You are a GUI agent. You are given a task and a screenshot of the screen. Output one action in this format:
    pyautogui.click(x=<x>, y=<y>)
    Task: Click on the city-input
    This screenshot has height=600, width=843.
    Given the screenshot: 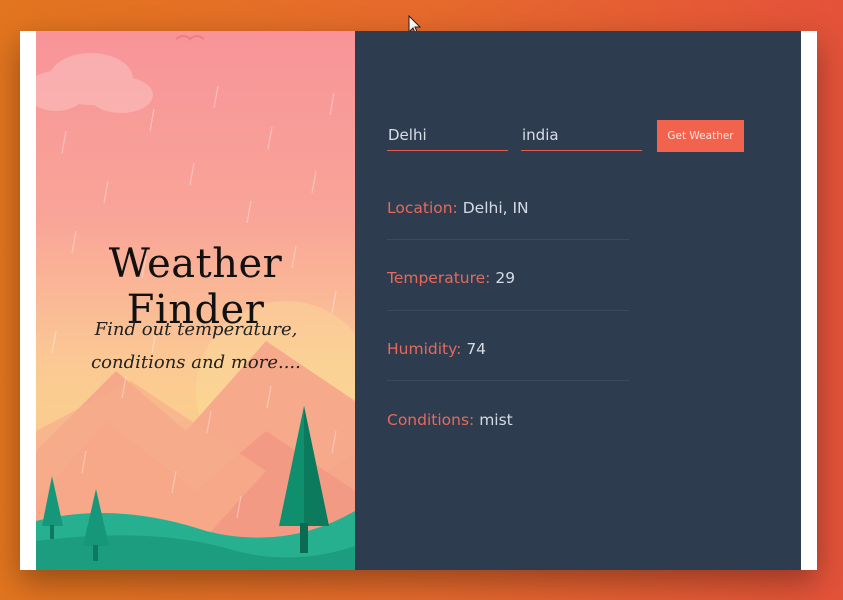 What is the action you would take?
    pyautogui.click(x=447, y=136)
    